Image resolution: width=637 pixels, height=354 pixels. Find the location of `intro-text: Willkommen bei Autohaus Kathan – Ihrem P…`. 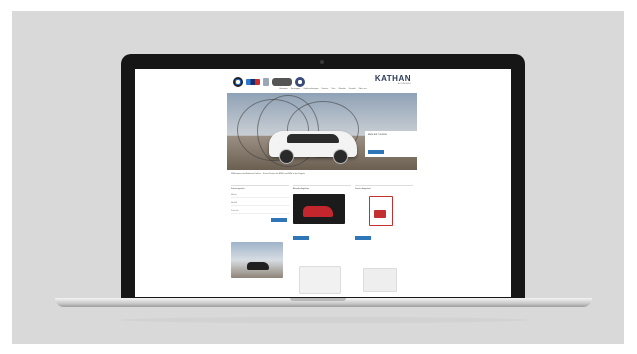

intro-text: Willkommen bei Autohaus Kathan – Ihrem P… is located at coordinates (268, 174).